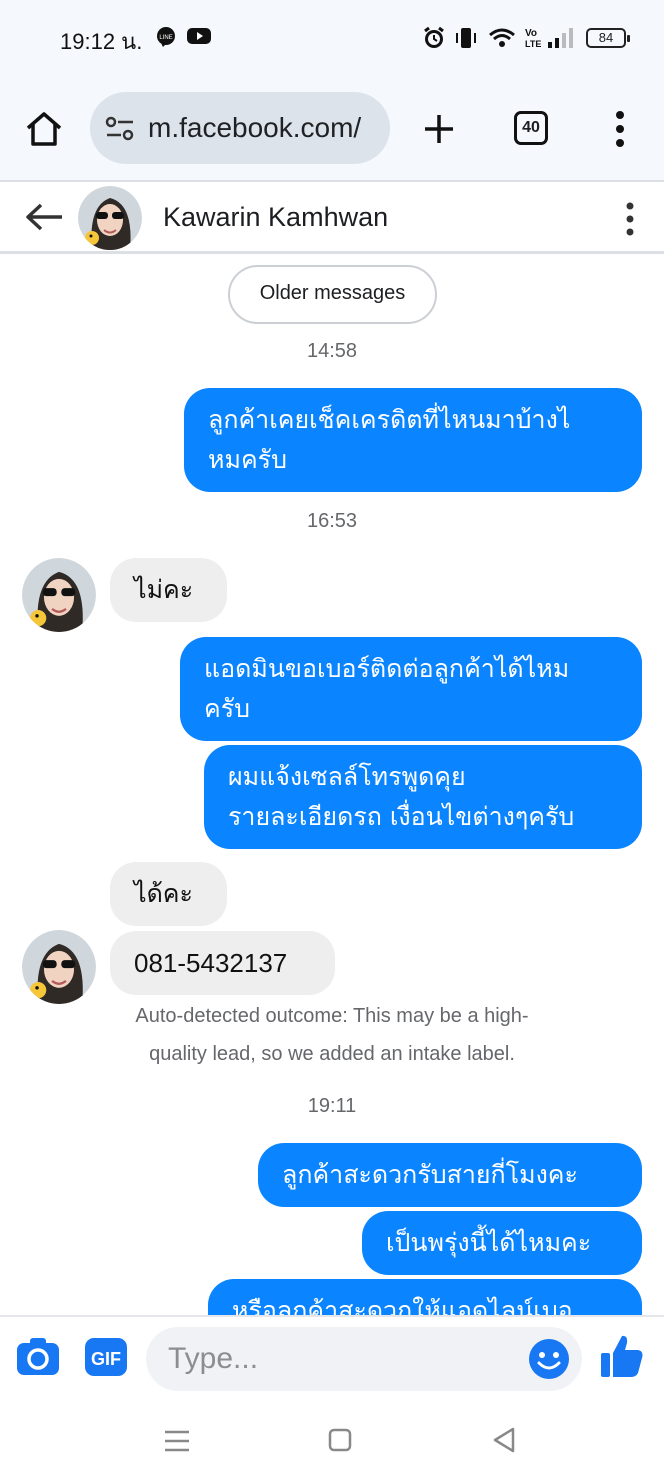  Describe the element at coordinates (120, 129) in the screenshot. I see `site-settings-icon` at that location.